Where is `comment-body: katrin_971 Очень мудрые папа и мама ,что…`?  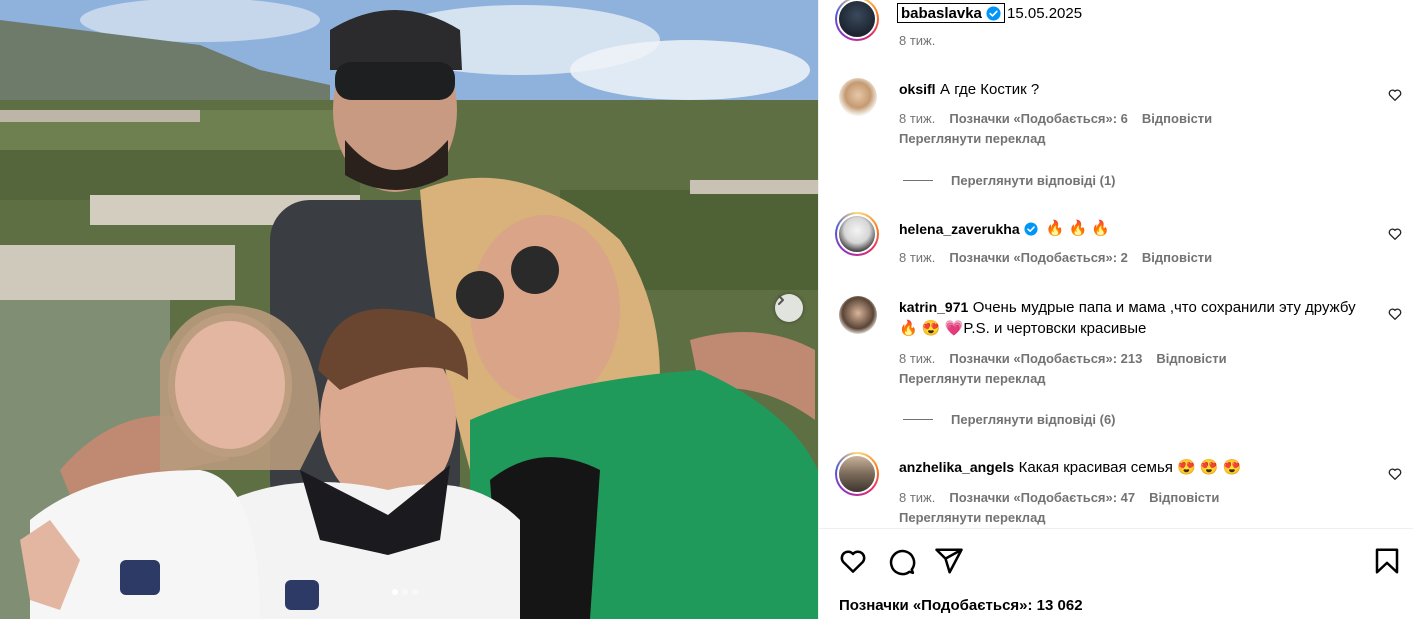
comment-body: katrin_971 Очень мудрые папа и мама ,что… is located at coordinates (1134, 318).